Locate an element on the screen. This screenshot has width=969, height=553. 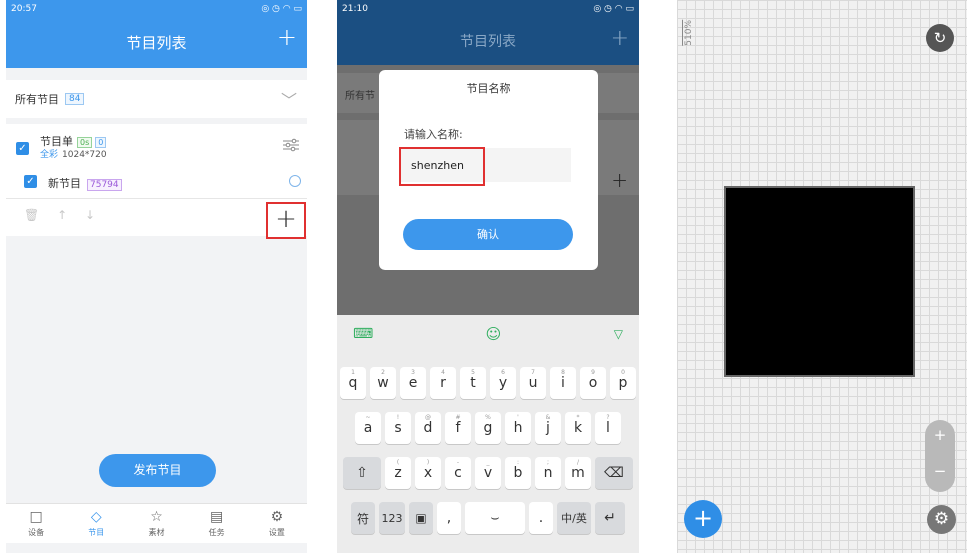
key-v: _ v is located at coordinates (488, 473).